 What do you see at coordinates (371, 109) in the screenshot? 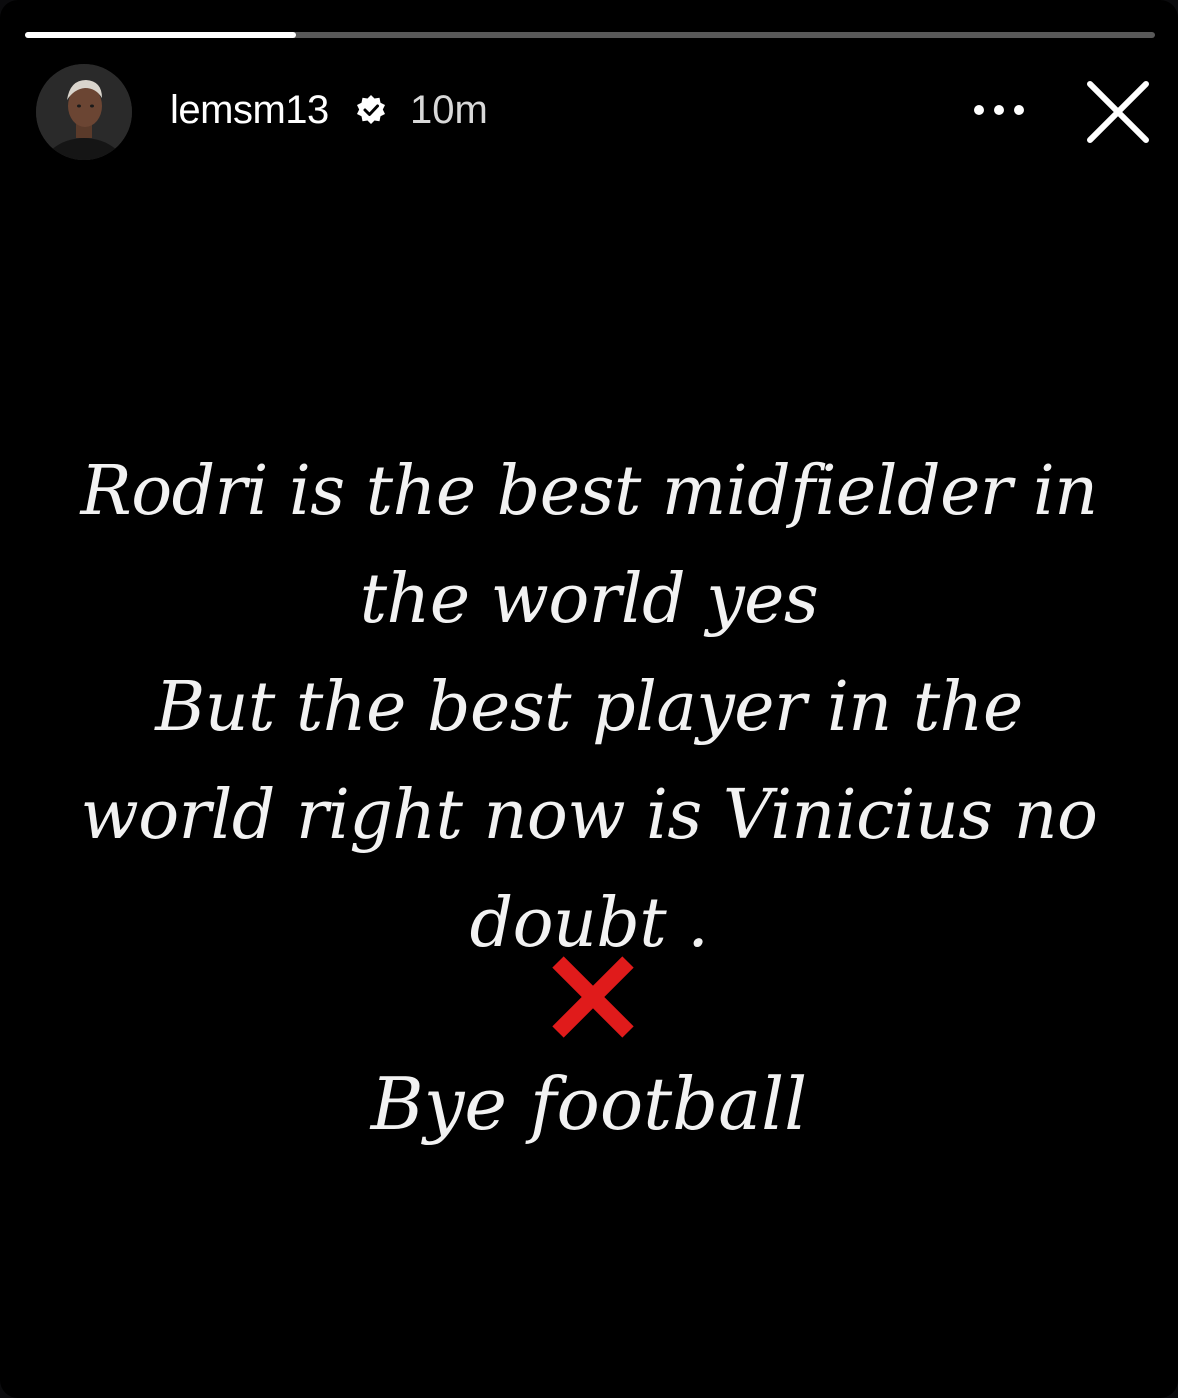
I see `verified-badge-icon` at bounding box center [371, 109].